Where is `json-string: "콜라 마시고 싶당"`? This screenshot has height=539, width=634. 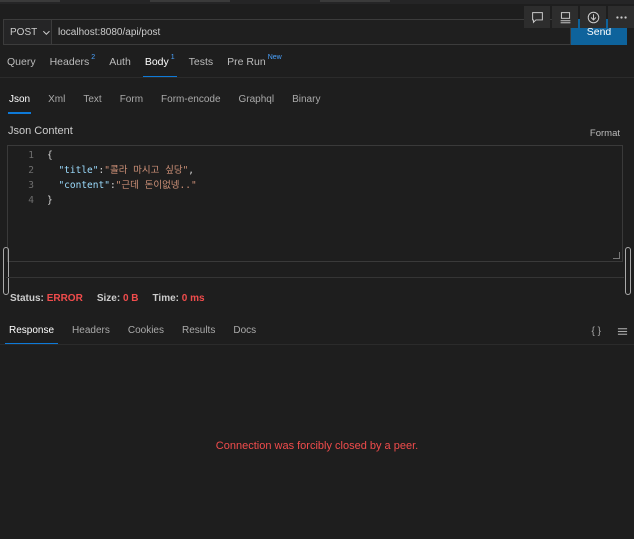 json-string: "콜라 마시고 싶당" is located at coordinates (146, 170).